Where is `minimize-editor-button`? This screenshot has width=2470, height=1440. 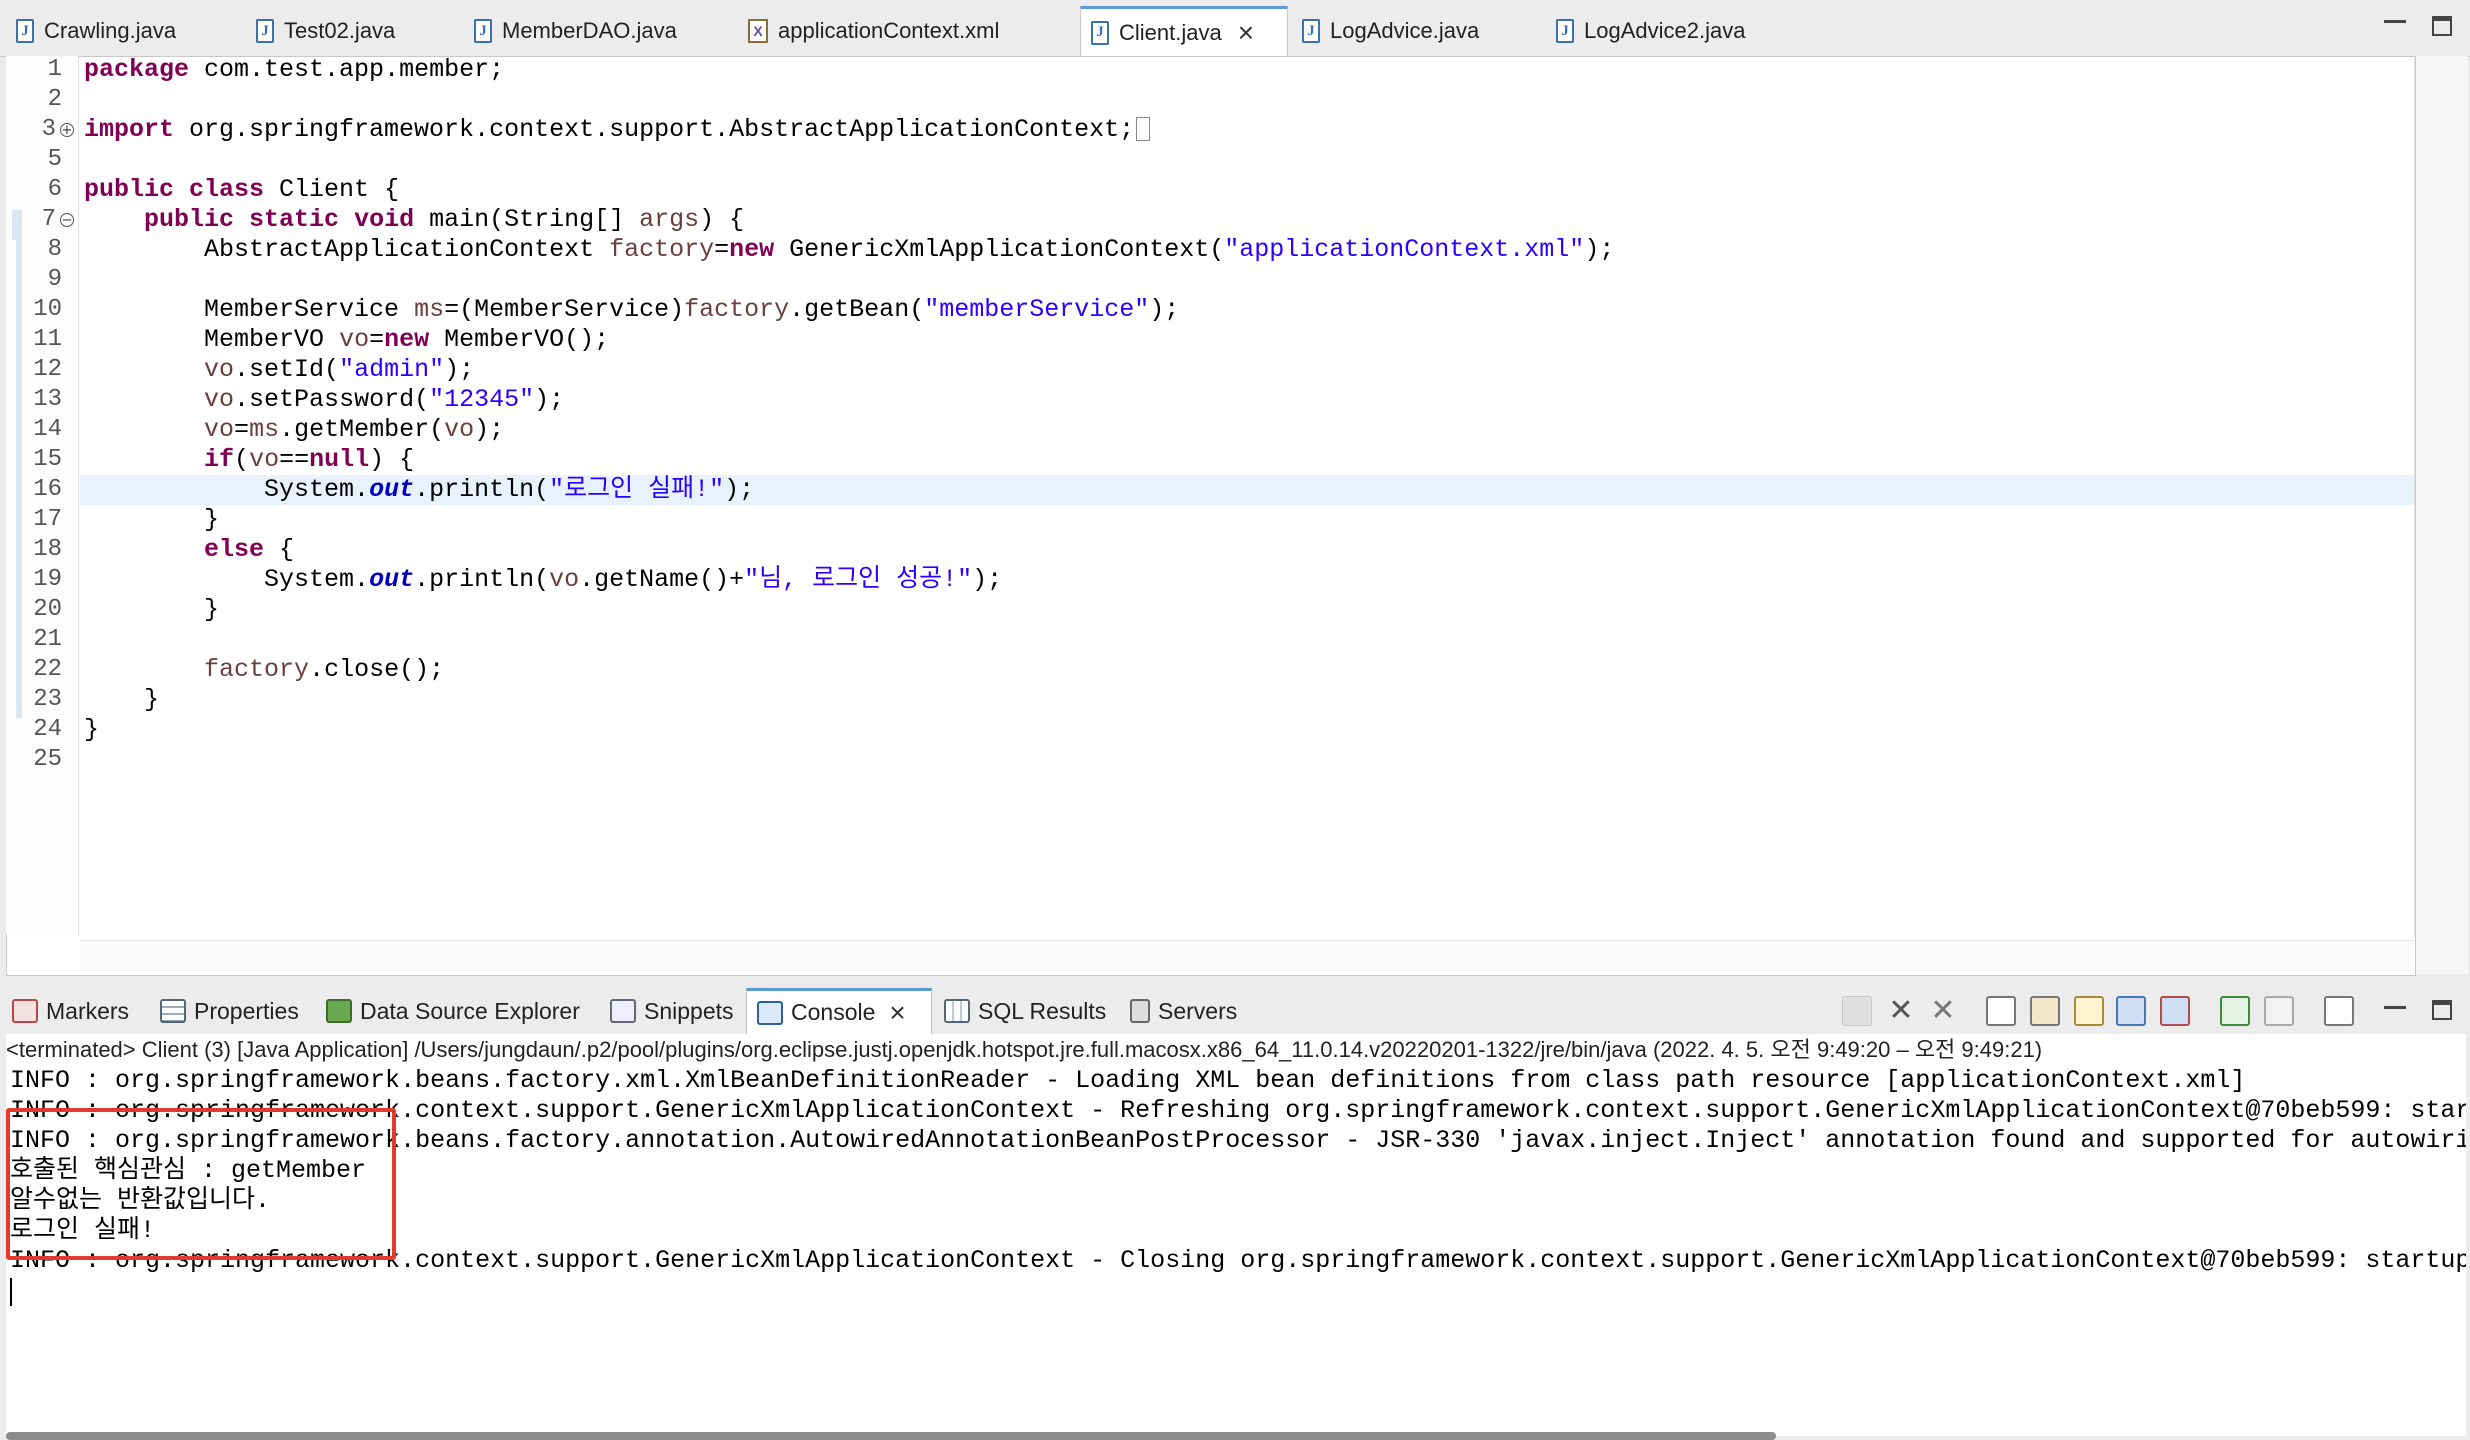 minimize-editor-button is located at coordinates (2395, 23).